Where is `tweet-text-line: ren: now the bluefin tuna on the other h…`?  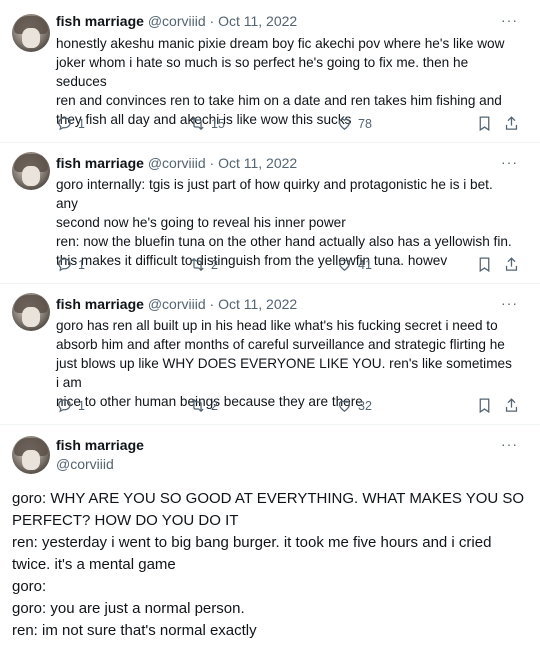 tweet-text-line: ren: now the bluefin tuna on the other h… is located at coordinates (284, 241).